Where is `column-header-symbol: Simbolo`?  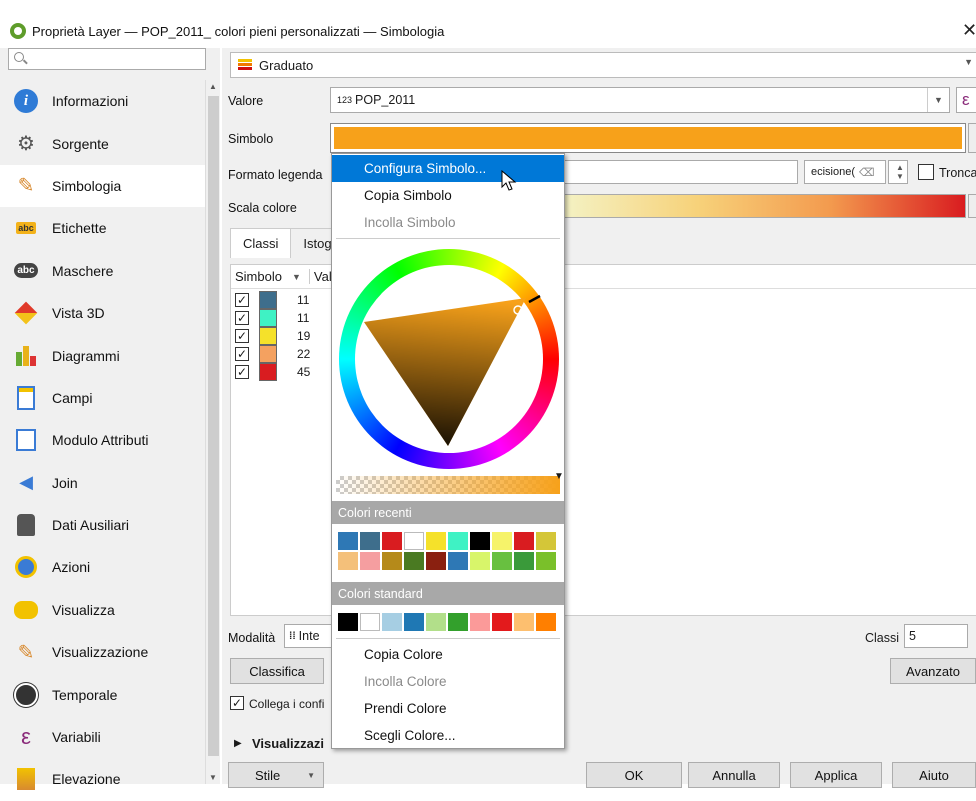 column-header-symbol: Simbolo is located at coordinates (258, 276).